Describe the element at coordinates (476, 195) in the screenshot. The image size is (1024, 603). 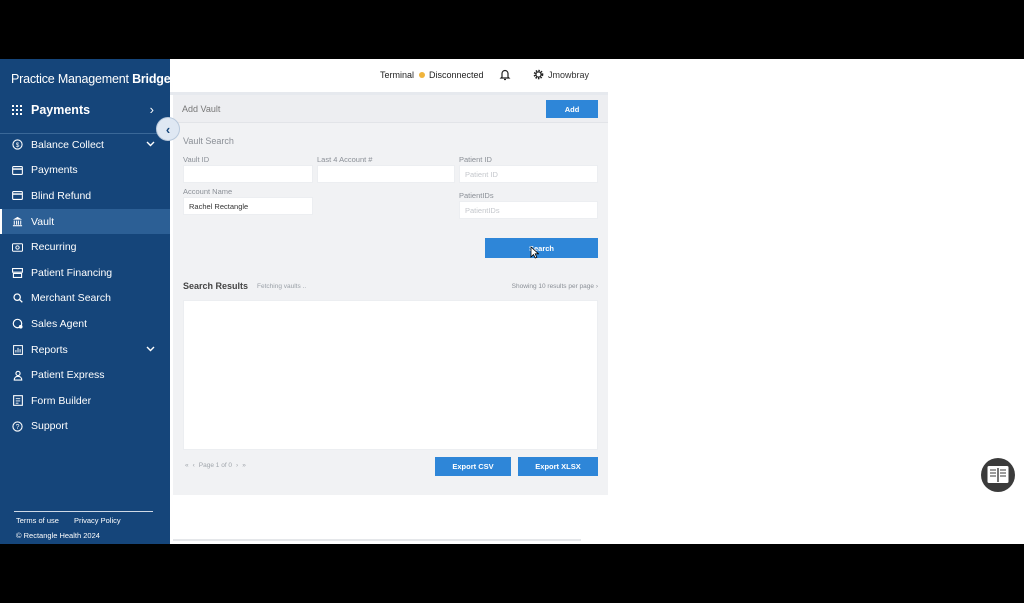
I see `patient-ids-label: PatientIDs` at that location.